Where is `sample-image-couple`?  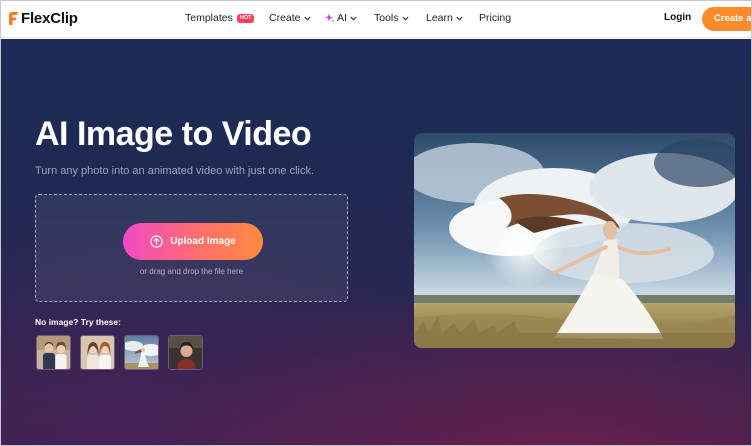 sample-image-couple is located at coordinates (53, 352).